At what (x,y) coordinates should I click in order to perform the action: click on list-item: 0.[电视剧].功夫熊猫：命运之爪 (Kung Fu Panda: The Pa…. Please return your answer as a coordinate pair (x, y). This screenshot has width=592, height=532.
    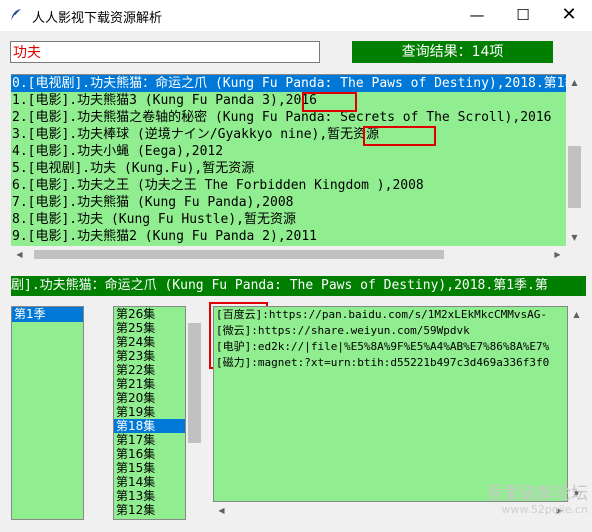
    Looking at the image, I should click on (288, 83).